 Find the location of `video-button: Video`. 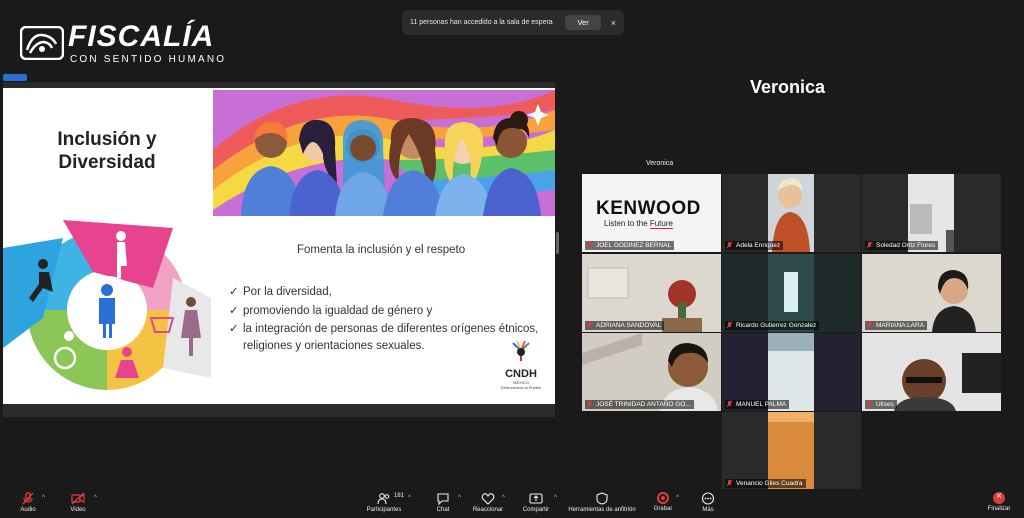

video-button: Video is located at coordinates (78, 502).